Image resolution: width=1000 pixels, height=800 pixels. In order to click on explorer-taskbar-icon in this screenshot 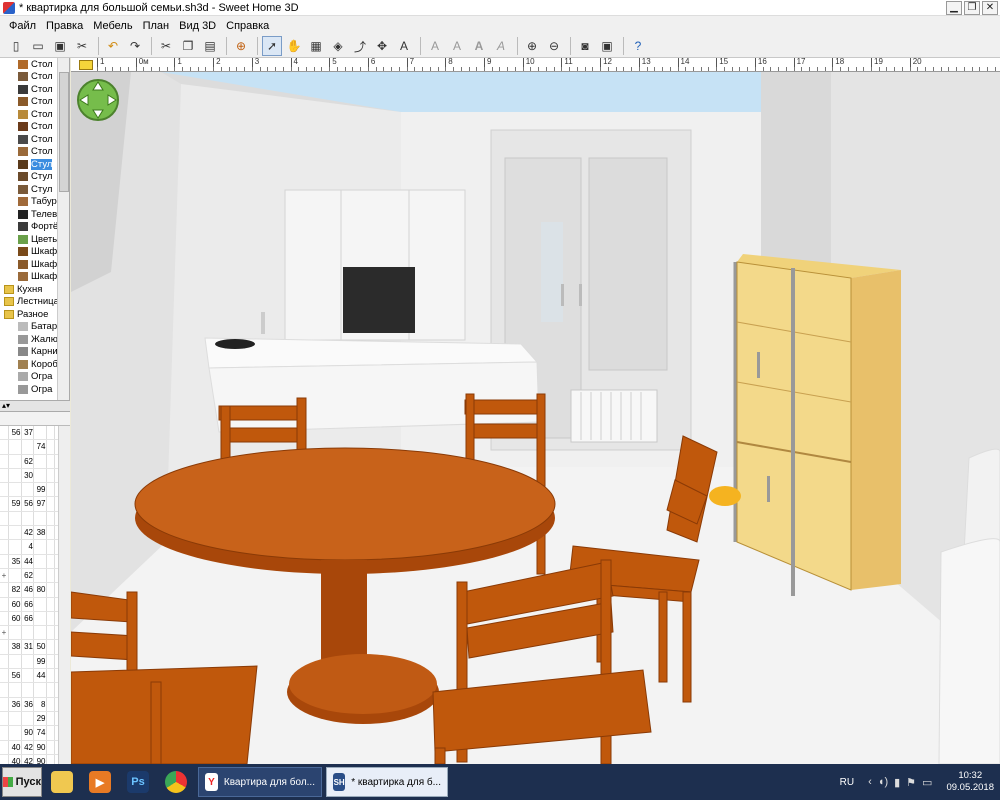, I will do `click(62, 782)`.